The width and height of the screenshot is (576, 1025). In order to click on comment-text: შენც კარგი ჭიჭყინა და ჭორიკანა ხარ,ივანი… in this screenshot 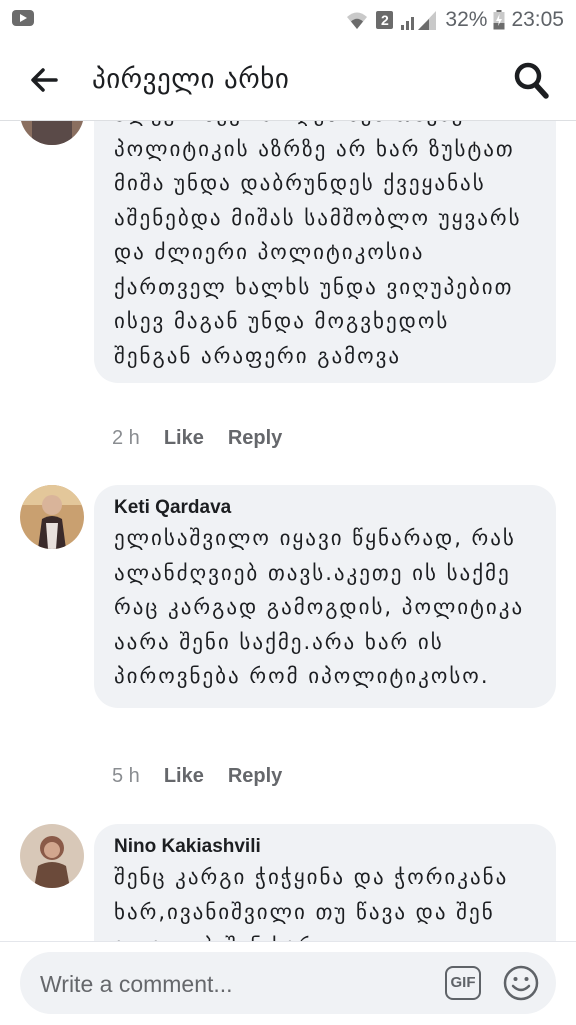, I will do `click(311, 903)`.